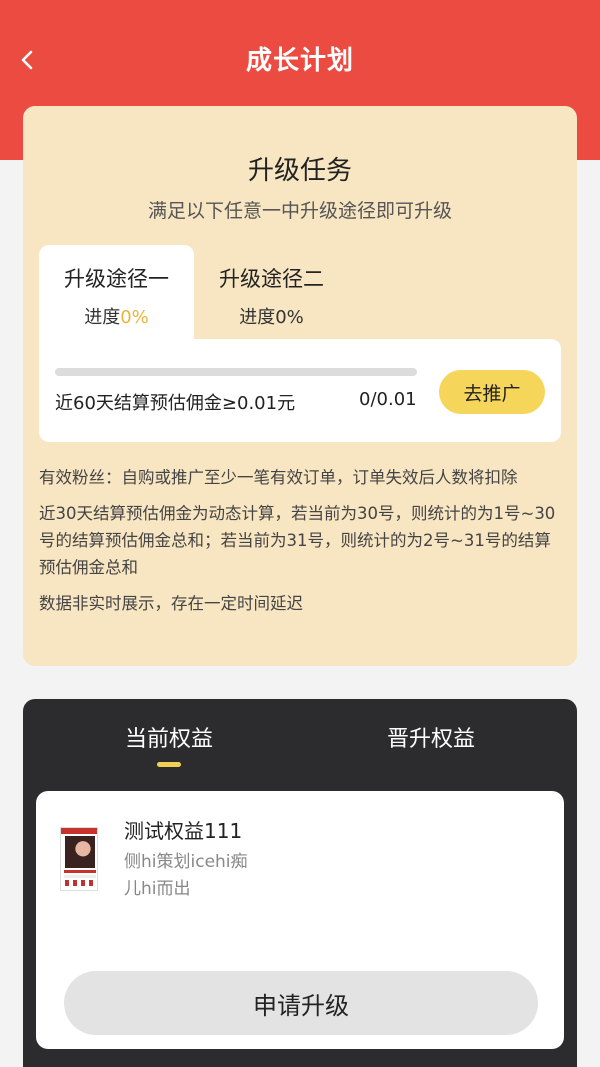  I want to click on benefit-thumbnail-image, so click(79, 859).